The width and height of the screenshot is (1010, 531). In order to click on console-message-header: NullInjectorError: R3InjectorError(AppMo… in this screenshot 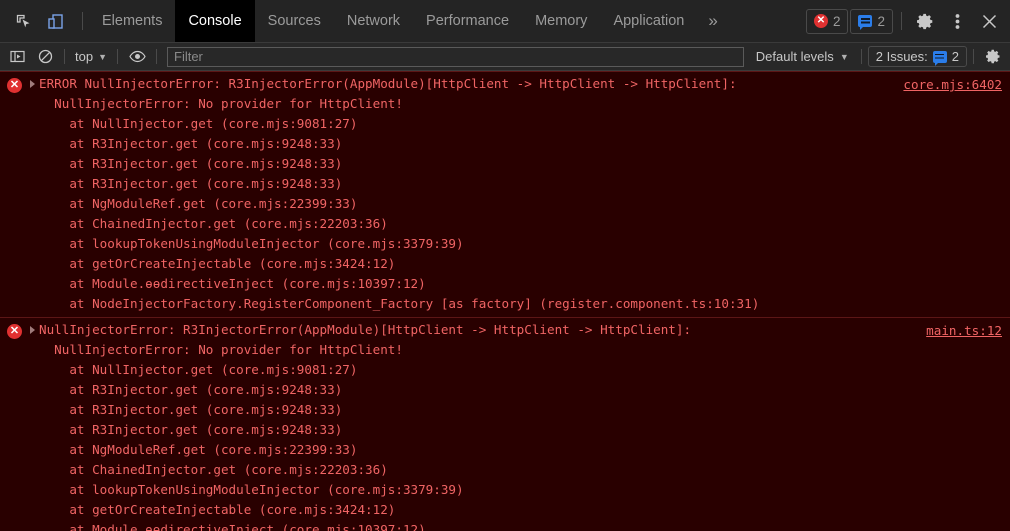, I will do `click(365, 329)`.